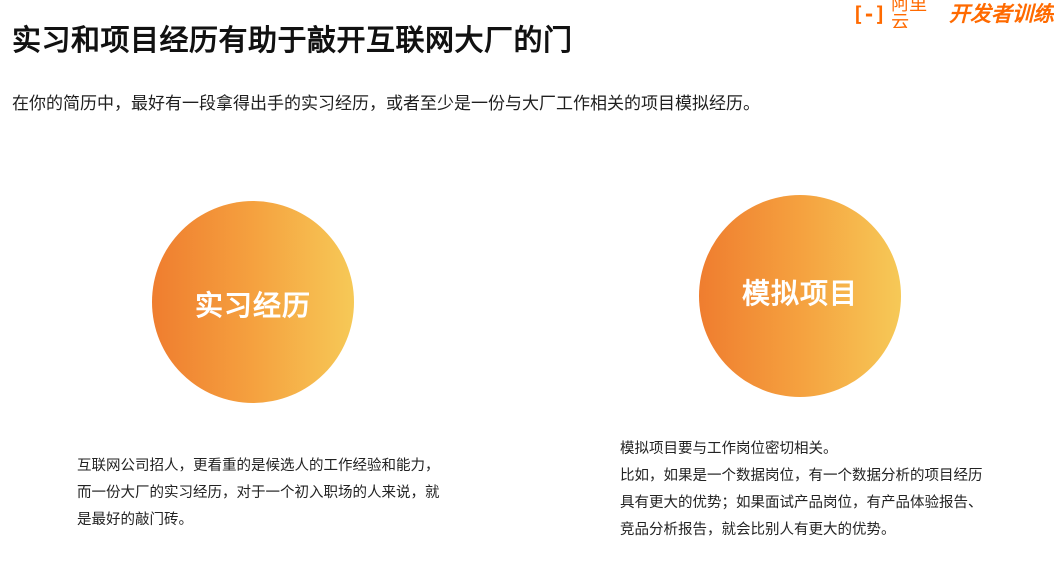 Image resolution: width=1054 pixels, height=582 pixels. What do you see at coordinates (258, 493) in the screenshot?
I see `internship-description-line: 而一份大厂的实习经历，对于一个初入职场的人来说，就` at bounding box center [258, 493].